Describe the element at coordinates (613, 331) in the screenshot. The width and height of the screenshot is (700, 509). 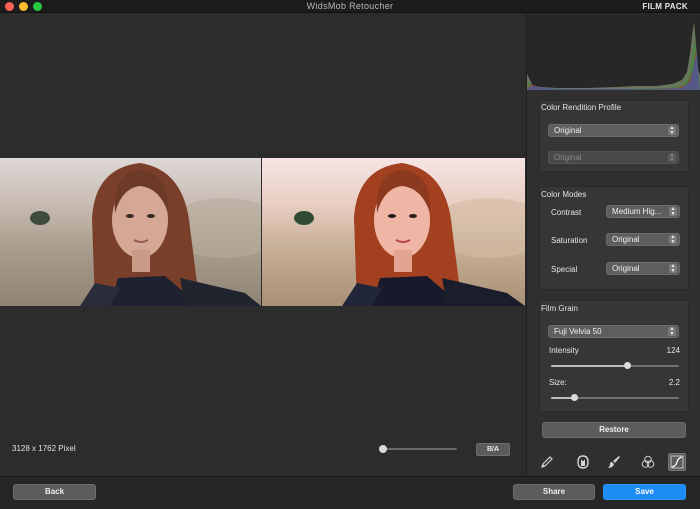
I see `film-type-select: Fuji Velvia 50 ▲ ▼` at that location.